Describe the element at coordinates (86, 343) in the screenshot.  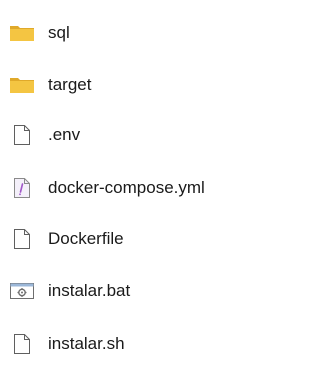
I see `file-name: instalar.sh` at that location.